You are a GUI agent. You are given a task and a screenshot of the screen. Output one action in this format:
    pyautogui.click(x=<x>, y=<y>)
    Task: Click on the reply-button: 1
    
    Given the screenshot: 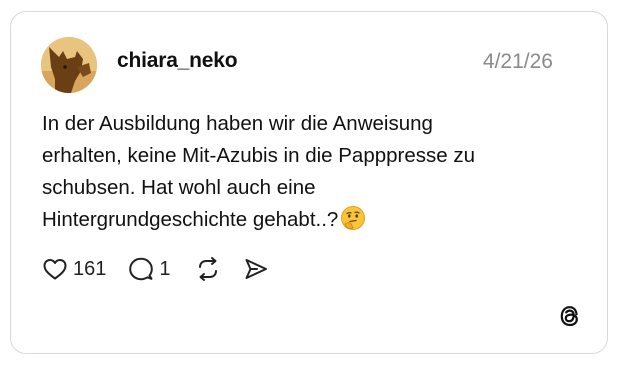 What is the action you would take?
    pyautogui.click(x=149, y=269)
    